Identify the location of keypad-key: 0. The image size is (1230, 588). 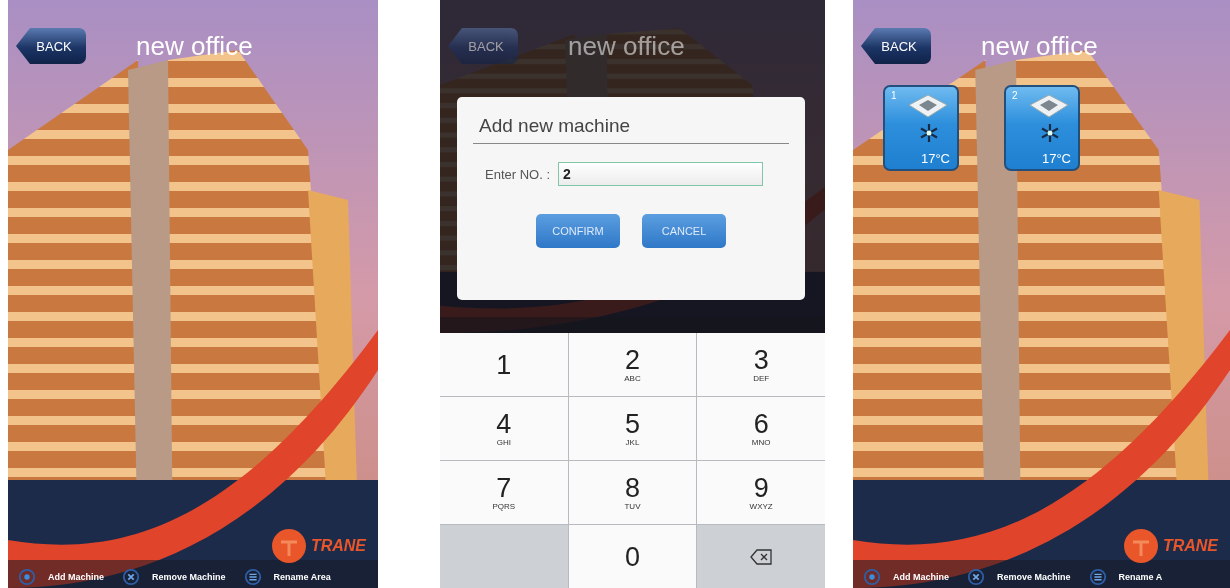
(632, 556).